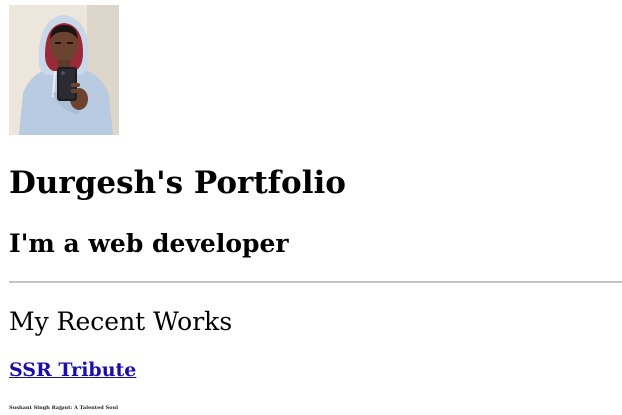 The image size is (622, 415). I want to click on tagline: I'm a web developer, so click(149, 243).